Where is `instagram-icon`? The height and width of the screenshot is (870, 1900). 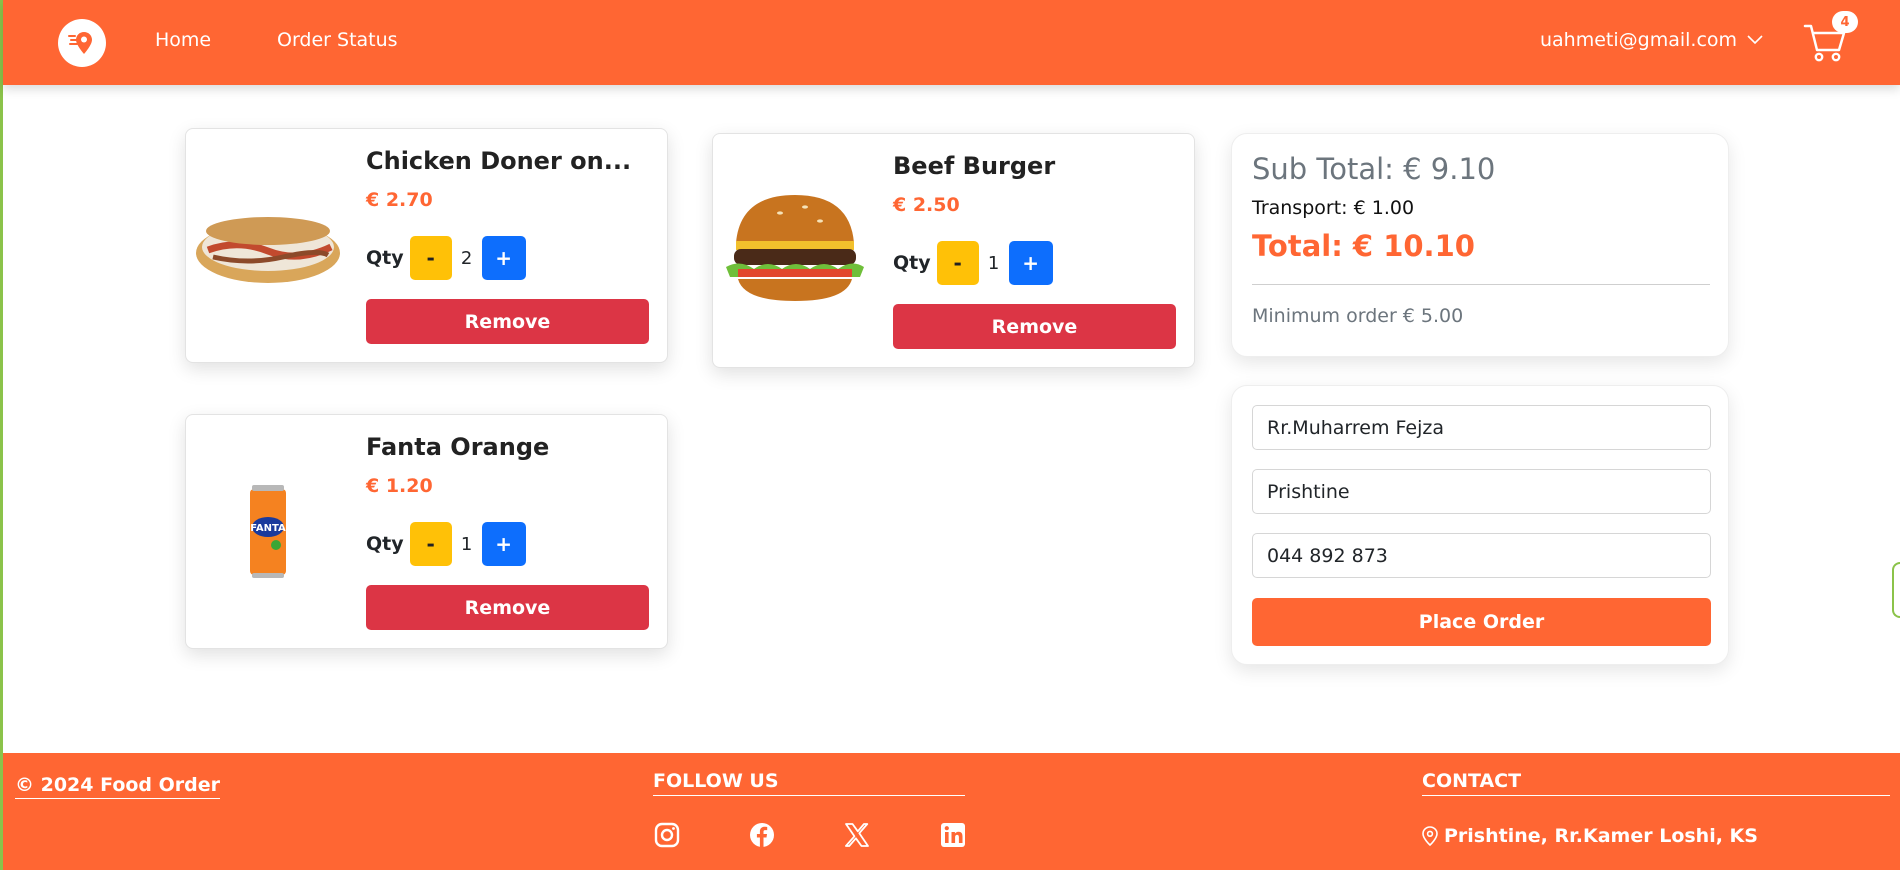 instagram-icon is located at coordinates (667, 835).